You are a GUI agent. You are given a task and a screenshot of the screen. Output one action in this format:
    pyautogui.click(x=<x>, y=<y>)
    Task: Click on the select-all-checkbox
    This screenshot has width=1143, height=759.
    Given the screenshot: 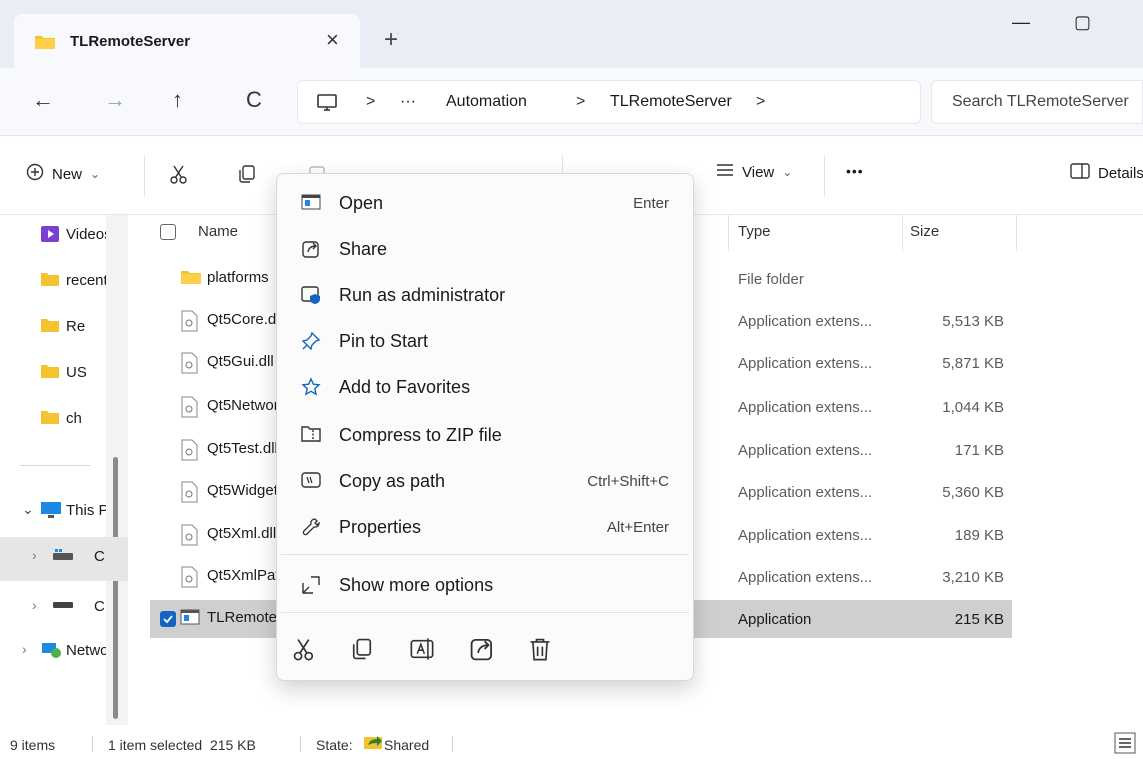 What is the action you would take?
    pyautogui.click(x=168, y=232)
    